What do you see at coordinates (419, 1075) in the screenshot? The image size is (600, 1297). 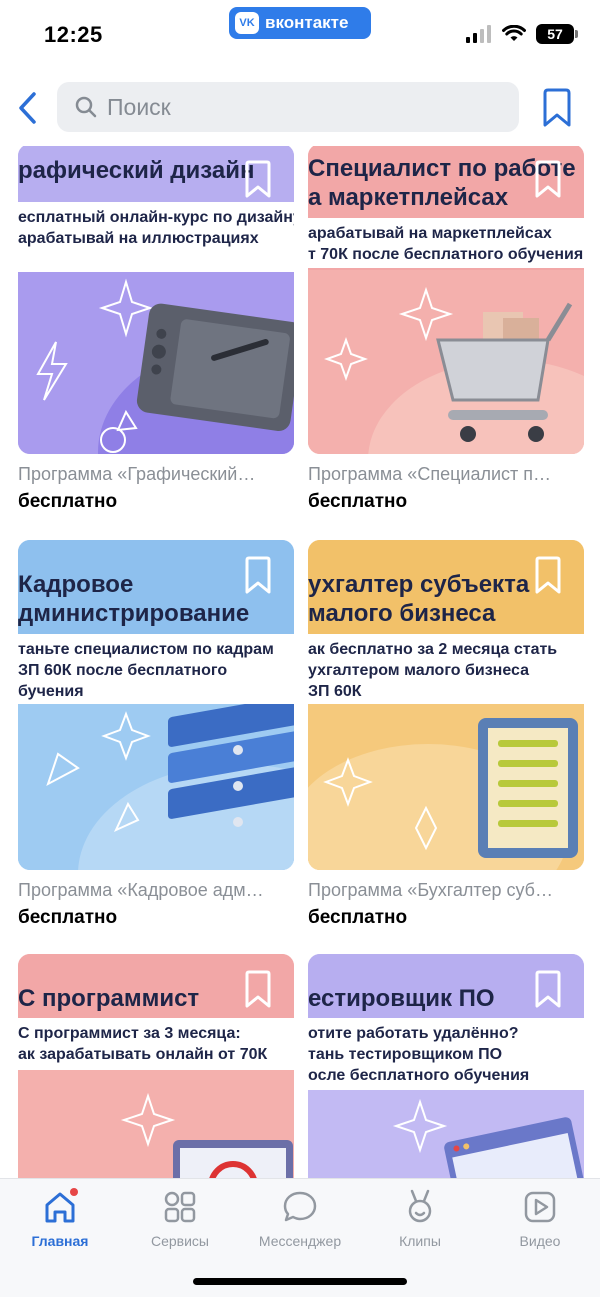 I see `card-subtitle-line: осле бесплатного обучения` at bounding box center [419, 1075].